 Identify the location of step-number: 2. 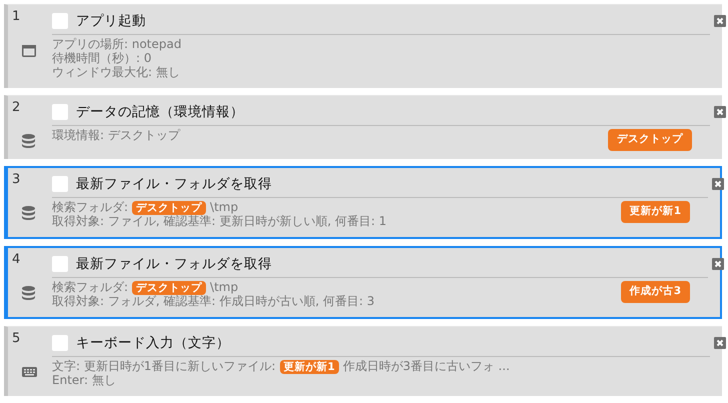
(16, 107).